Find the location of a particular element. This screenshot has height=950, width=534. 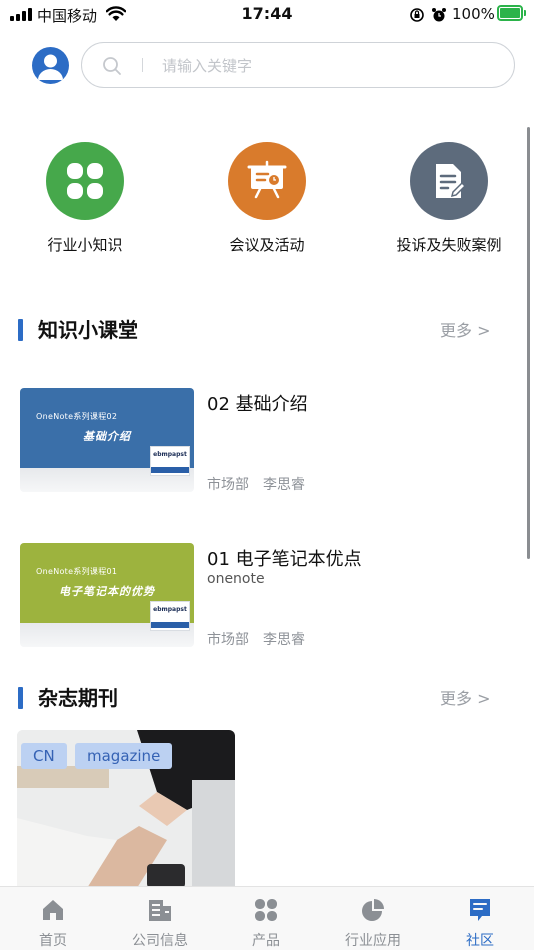

tab-label: 公司信息 is located at coordinates (160, 941).